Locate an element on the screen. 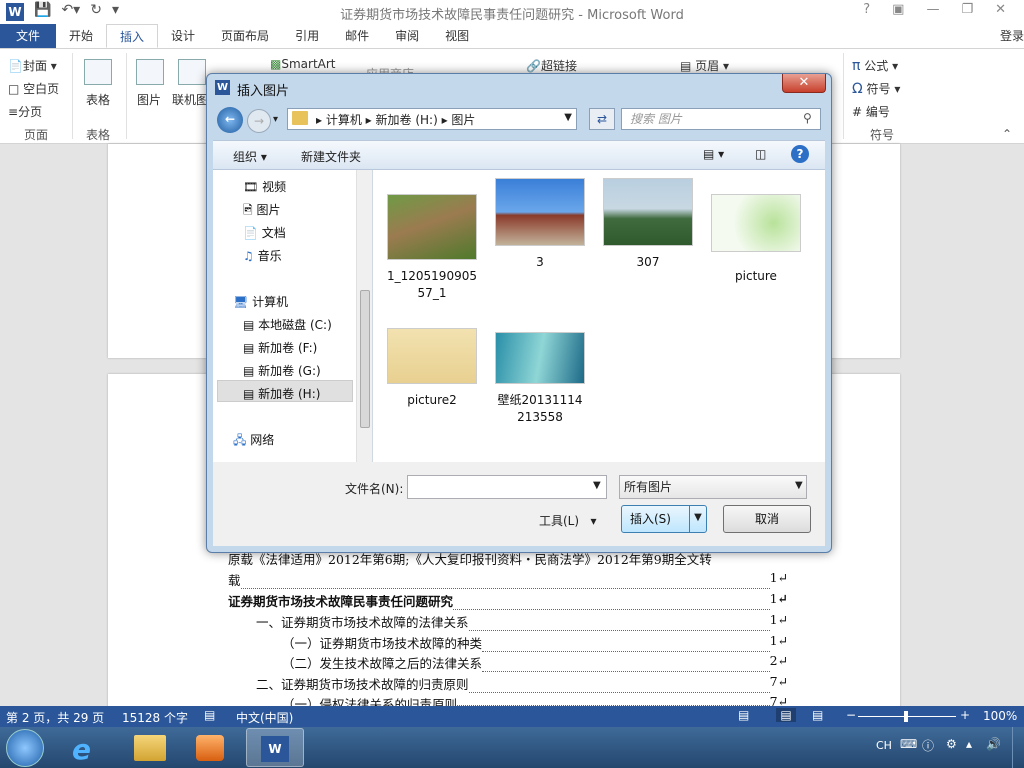 This screenshot has height=768, width=1024. tools-menu: 工具(L) ▾ is located at coordinates (568, 520).